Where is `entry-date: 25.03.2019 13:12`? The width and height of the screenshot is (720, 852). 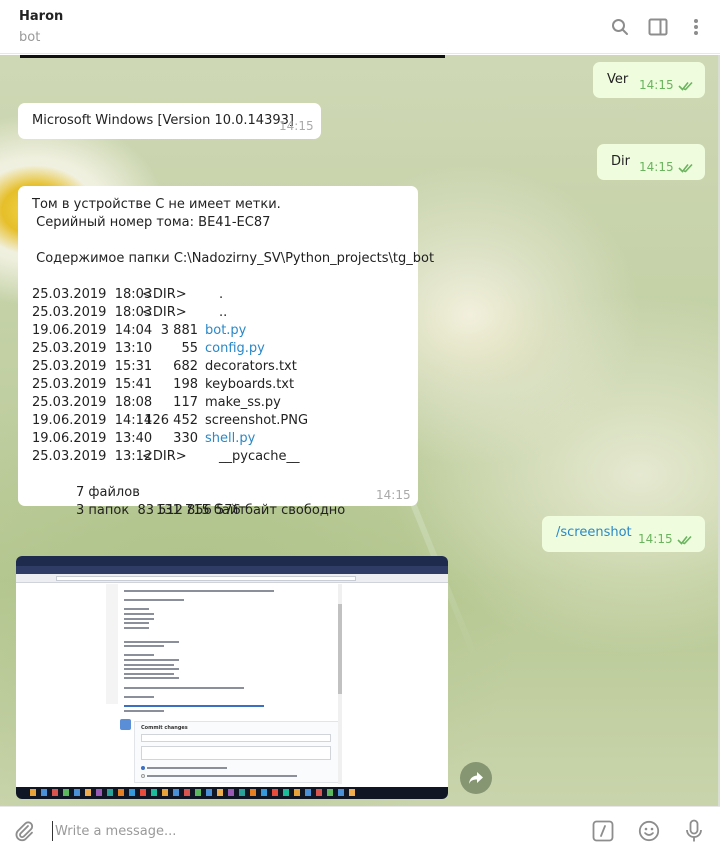
entry-date: 25.03.2019 13:12 is located at coordinates (92, 456).